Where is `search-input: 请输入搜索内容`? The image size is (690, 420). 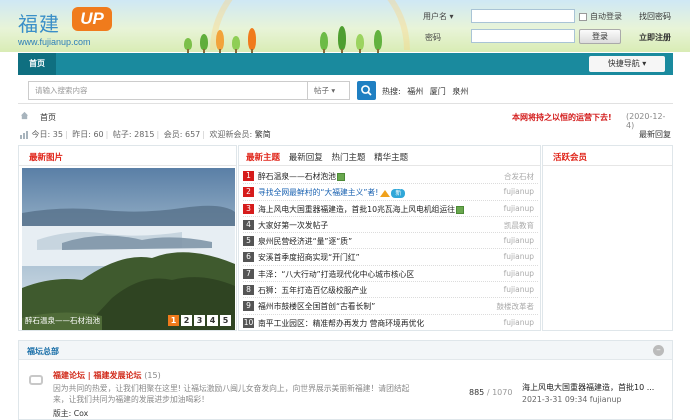 search-input: 请输入搜索内容 is located at coordinates (168, 90).